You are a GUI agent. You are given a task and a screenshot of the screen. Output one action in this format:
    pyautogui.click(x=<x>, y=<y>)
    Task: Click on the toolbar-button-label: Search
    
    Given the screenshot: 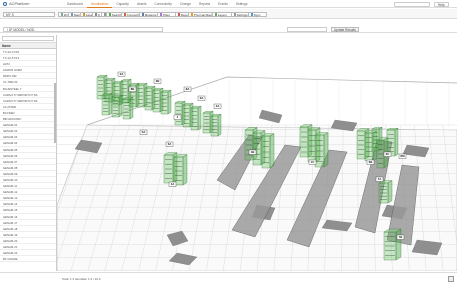 What is the action you would take?
    pyautogui.click(x=116, y=14)
    